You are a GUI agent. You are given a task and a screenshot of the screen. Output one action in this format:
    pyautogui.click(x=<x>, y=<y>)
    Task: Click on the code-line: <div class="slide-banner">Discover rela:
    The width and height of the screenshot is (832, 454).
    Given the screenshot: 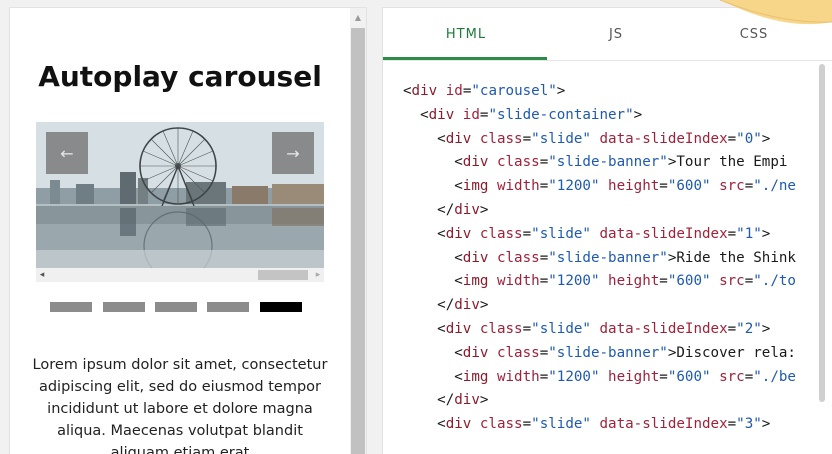 What is the action you would take?
    pyautogui.click(x=609, y=354)
    